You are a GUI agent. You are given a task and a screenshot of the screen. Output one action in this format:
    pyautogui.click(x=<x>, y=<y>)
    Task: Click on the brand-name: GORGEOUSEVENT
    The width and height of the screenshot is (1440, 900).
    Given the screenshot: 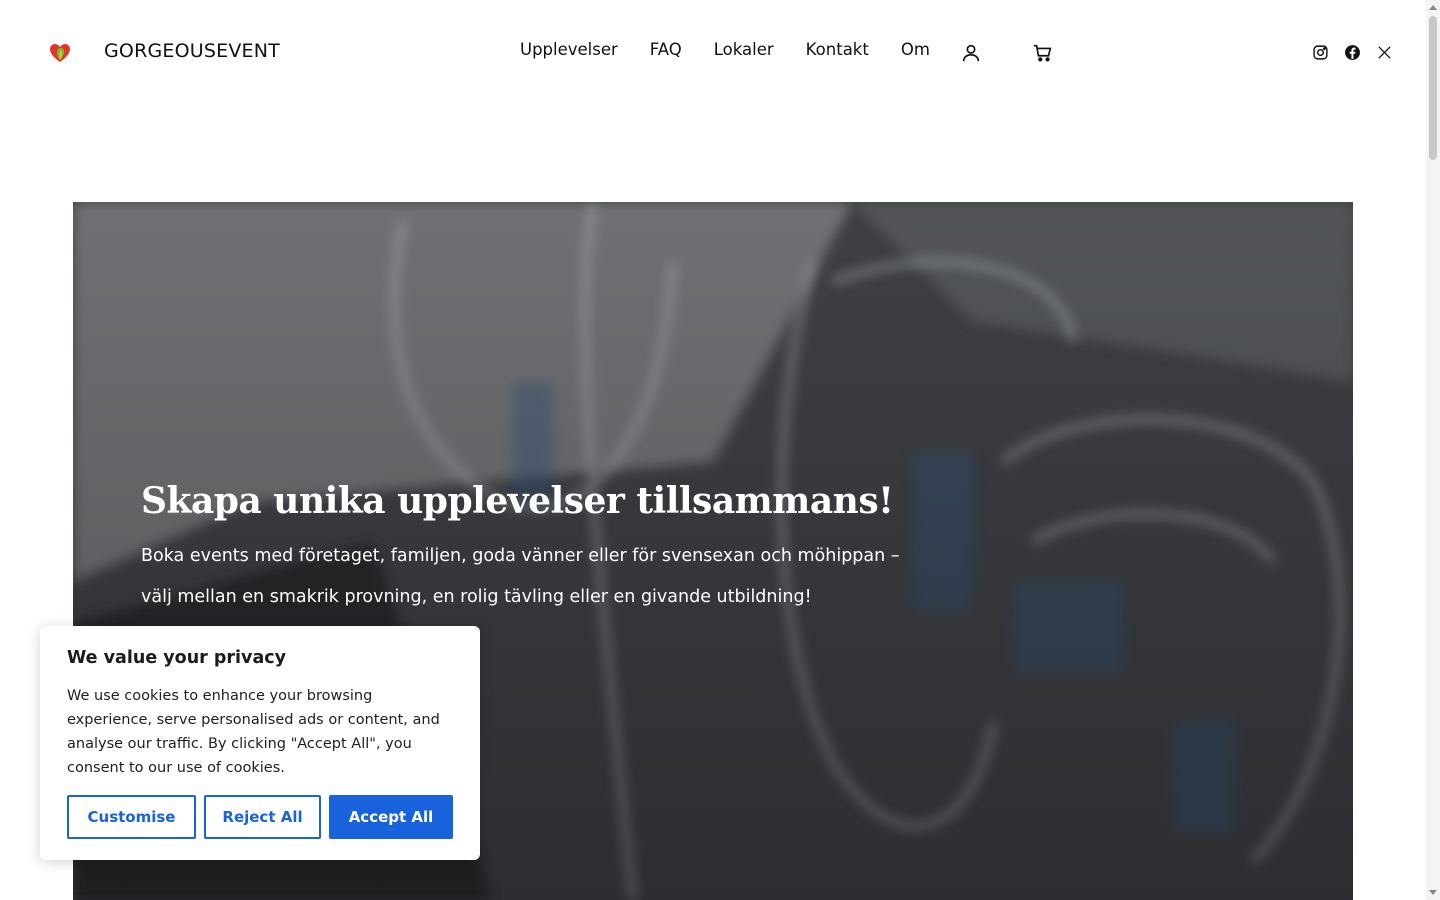 What is the action you would take?
    pyautogui.click(x=192, y=51)
    